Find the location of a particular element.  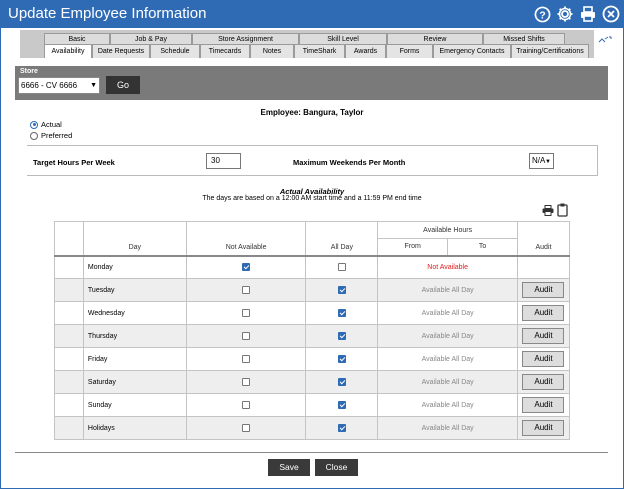

tab-emergency-contacts: Emergency Contacts is located at coordinates (472, 51).